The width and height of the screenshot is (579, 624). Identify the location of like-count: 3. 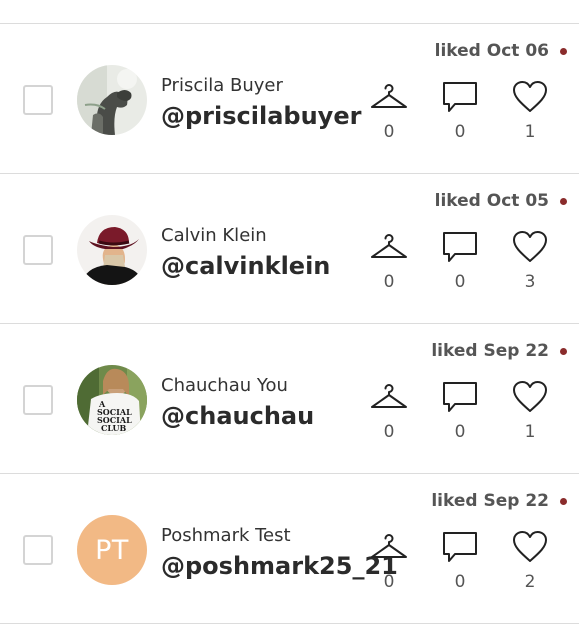
(530, 282).